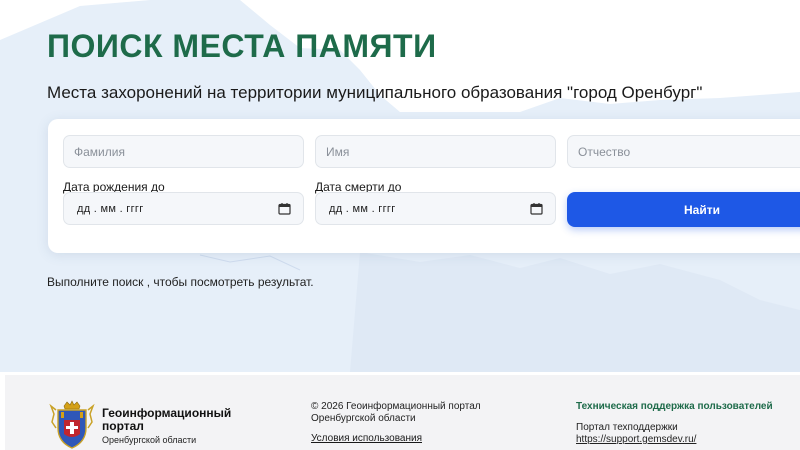 The image size is (800, 450). What do you see at coordinates (362, 208) in the screenshot?
I see `death-date-value: дд . мм . гггг` at bounding box center [362, 208].